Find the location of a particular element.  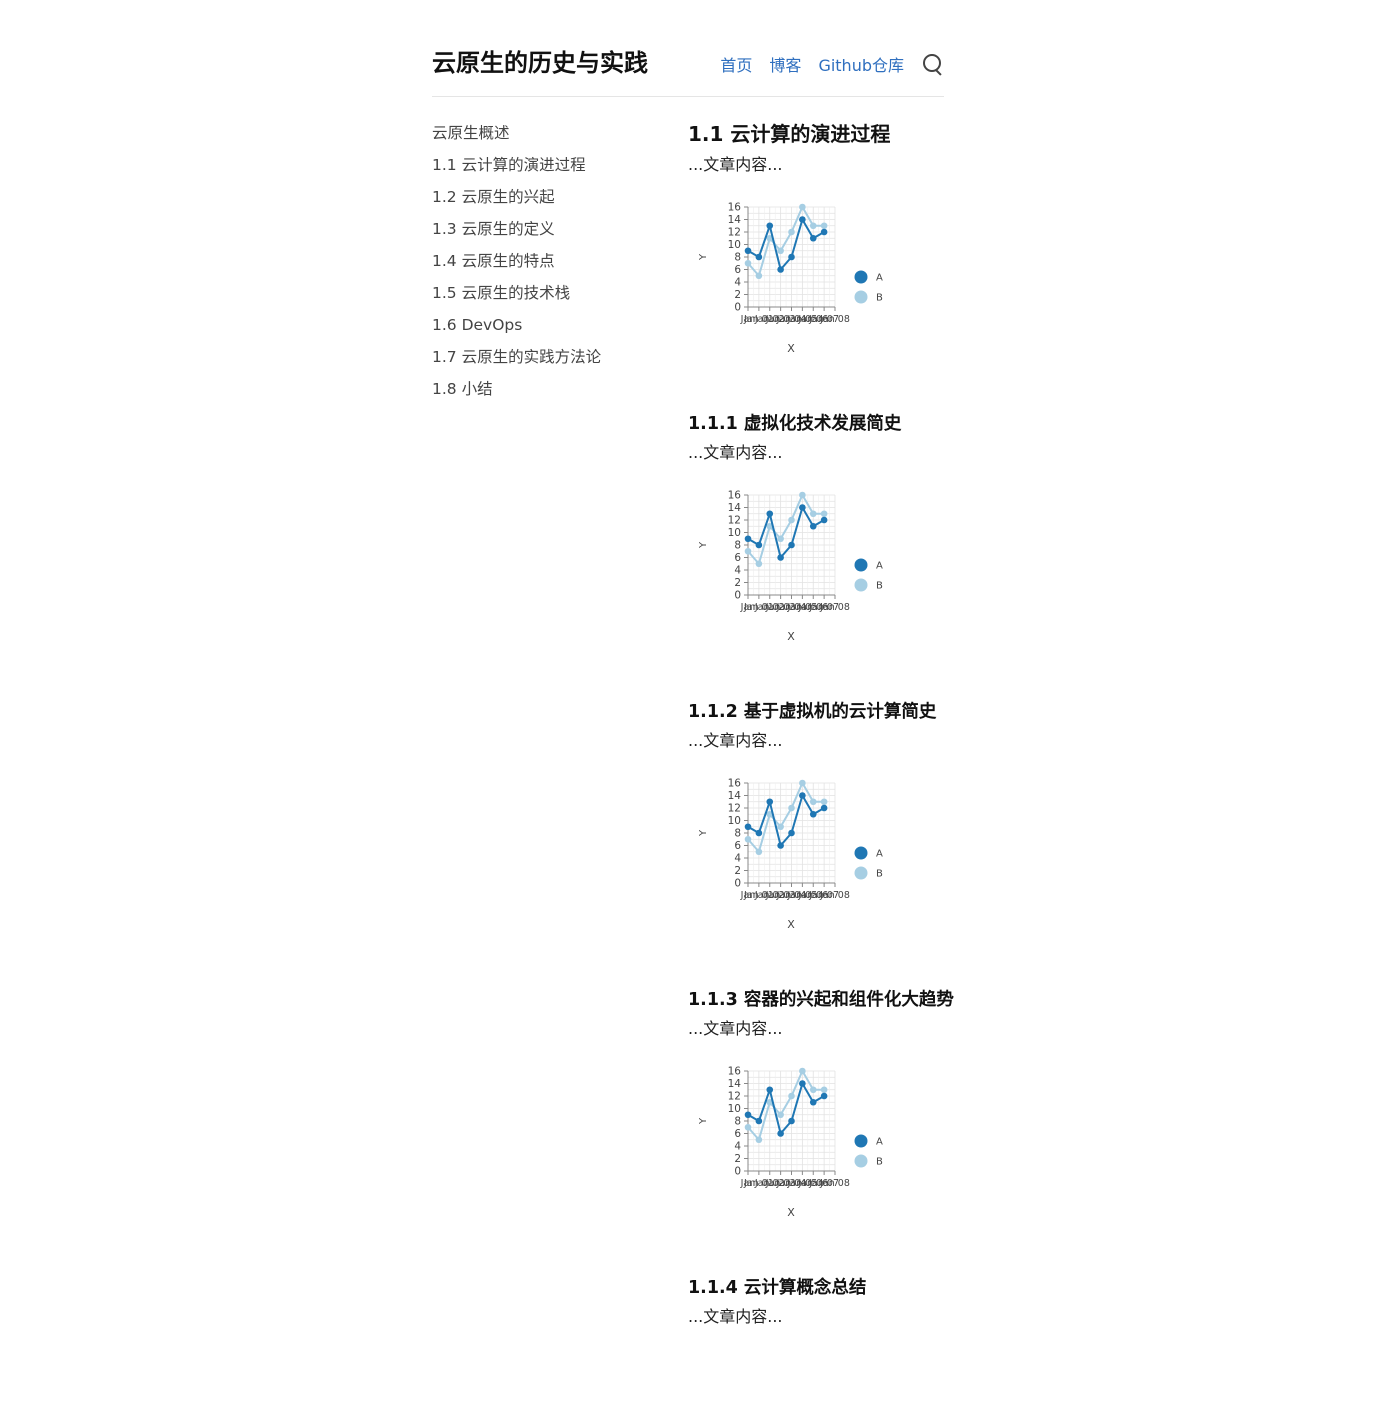

section-heading-1-1-3: 1.1.3 容器的兴起和组件化大趋势 is located at coordinates (821, 1000).